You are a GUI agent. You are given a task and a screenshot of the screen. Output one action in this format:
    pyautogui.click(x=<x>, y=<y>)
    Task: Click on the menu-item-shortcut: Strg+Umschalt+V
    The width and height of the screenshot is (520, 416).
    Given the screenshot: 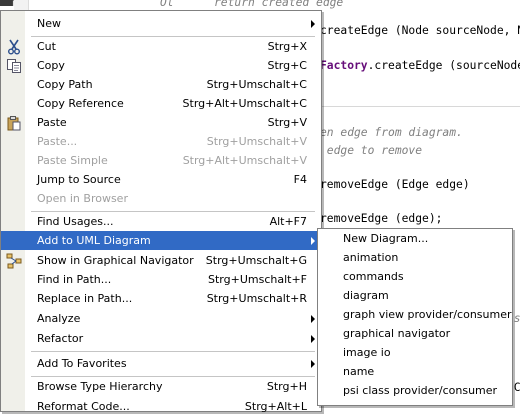 What is the action you would take?
    pyautogui.click(x=256, y=141)
    